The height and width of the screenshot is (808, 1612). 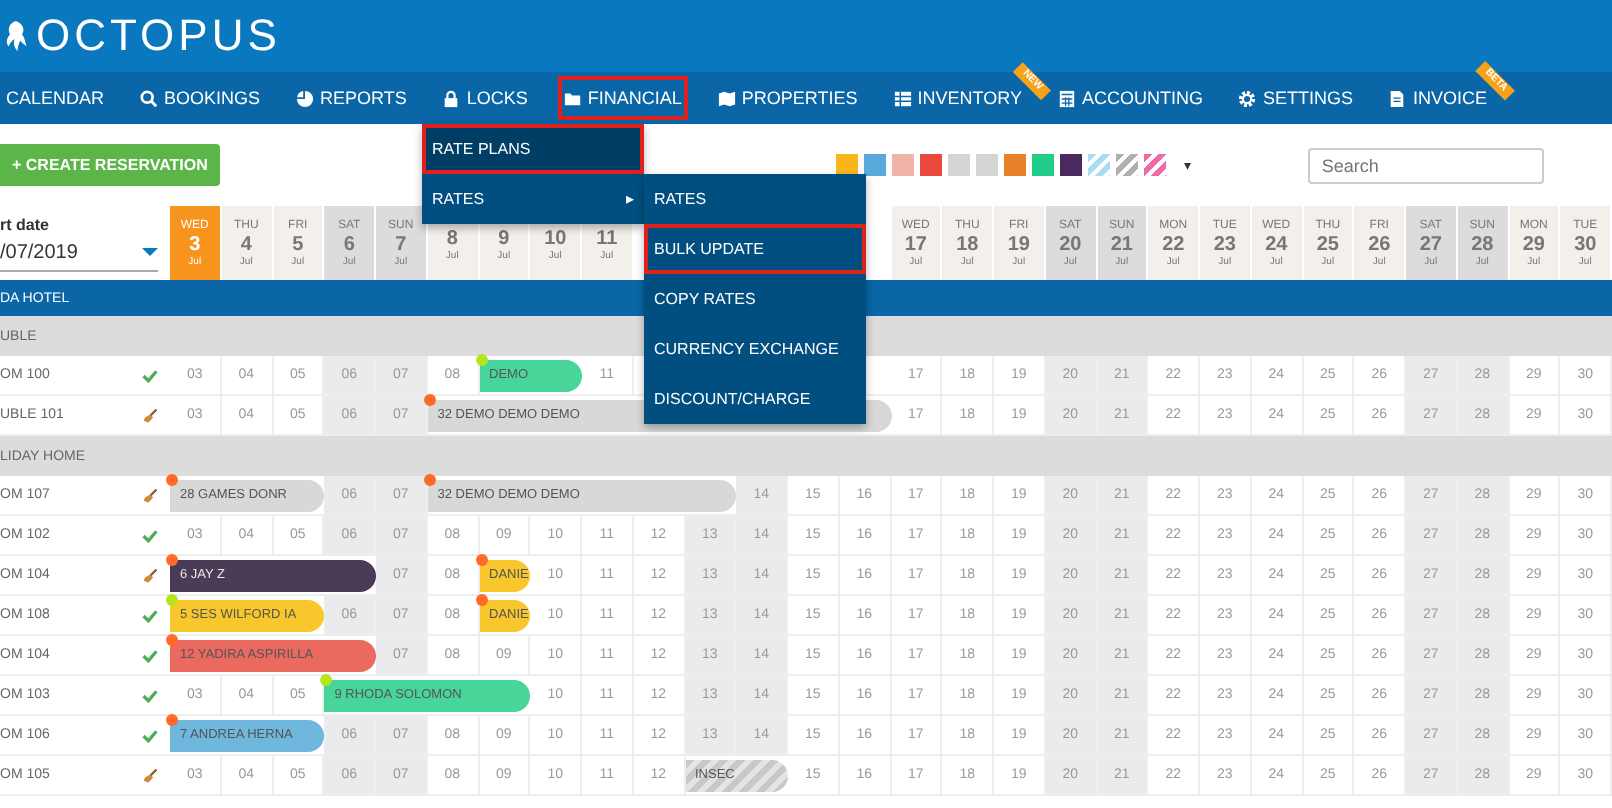 I want to click on day-number: 19, so click(x=1018, y=245).